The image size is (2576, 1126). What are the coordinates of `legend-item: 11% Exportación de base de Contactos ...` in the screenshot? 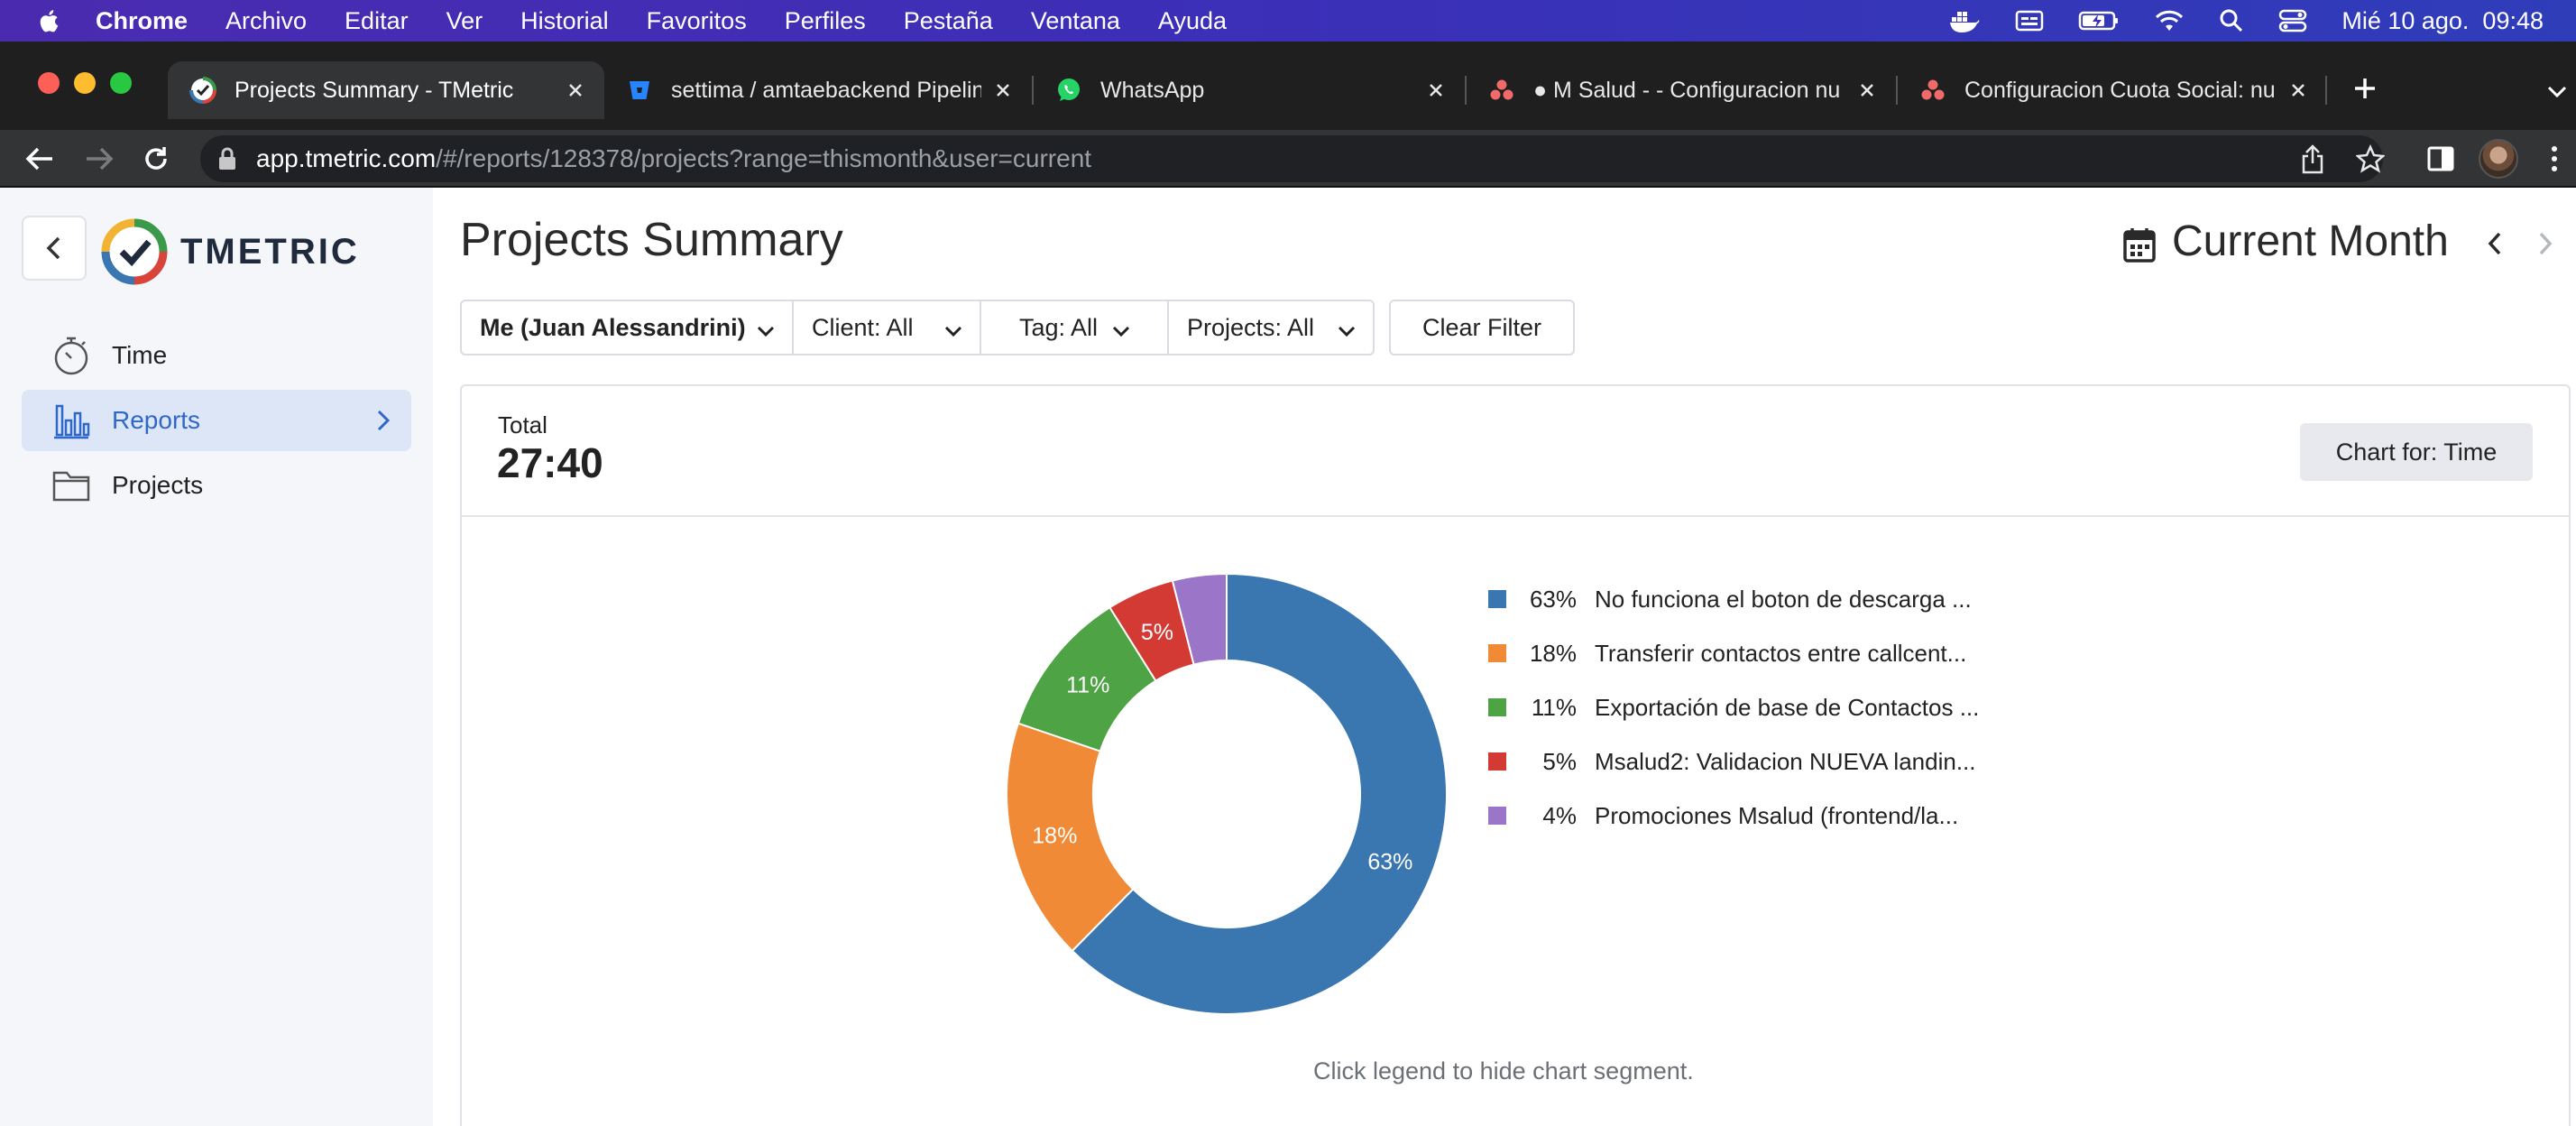 It's located at (1740, 707).